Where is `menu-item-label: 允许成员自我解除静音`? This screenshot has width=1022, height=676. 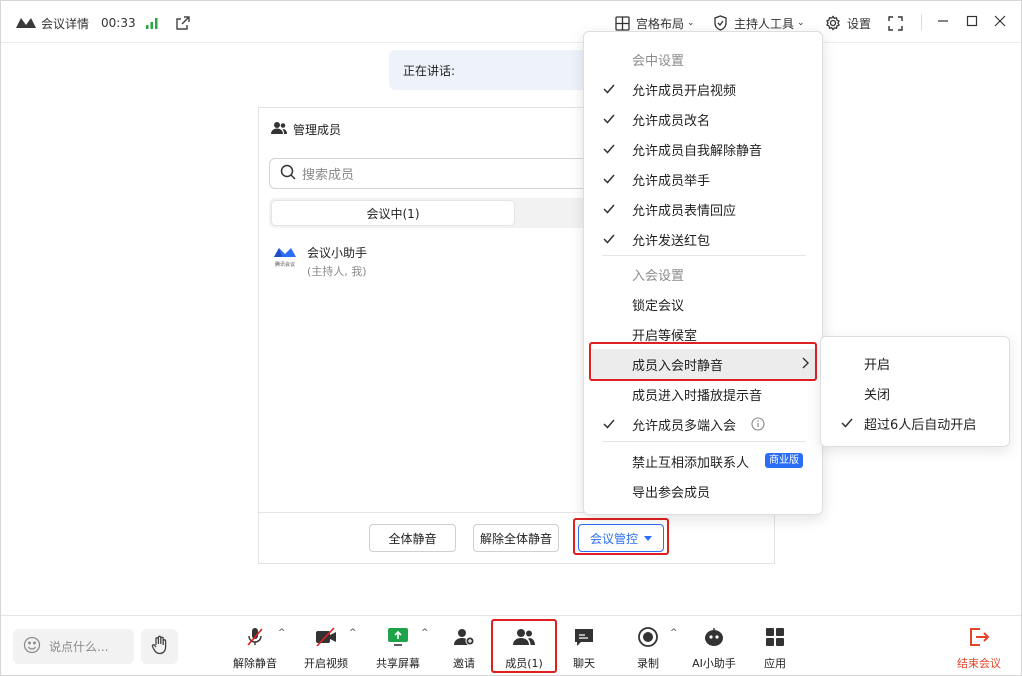
menu-item-label: 允许成员自我解除静音 is located at coordinates (697, 151).